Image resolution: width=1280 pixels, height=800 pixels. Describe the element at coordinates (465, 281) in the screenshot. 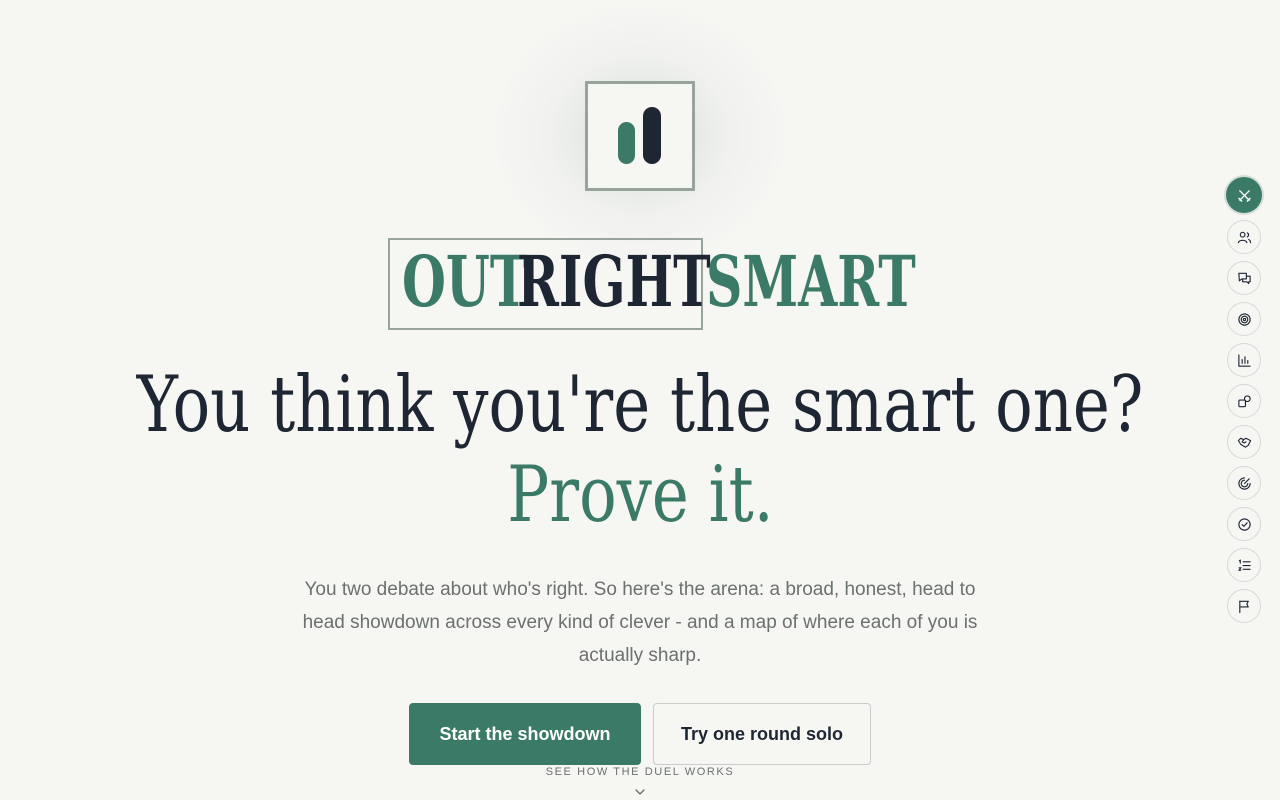

I see `wordmark-out: OUT` at that location.